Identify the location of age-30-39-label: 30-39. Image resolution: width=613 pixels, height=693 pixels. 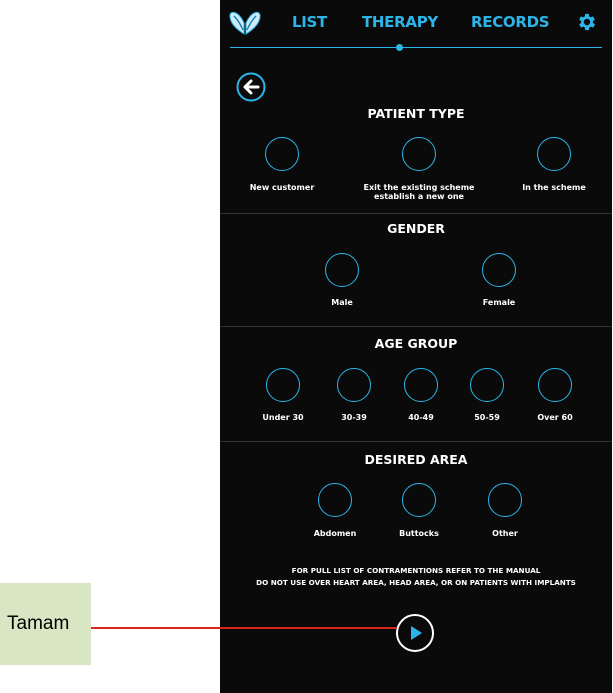
(354, 417).